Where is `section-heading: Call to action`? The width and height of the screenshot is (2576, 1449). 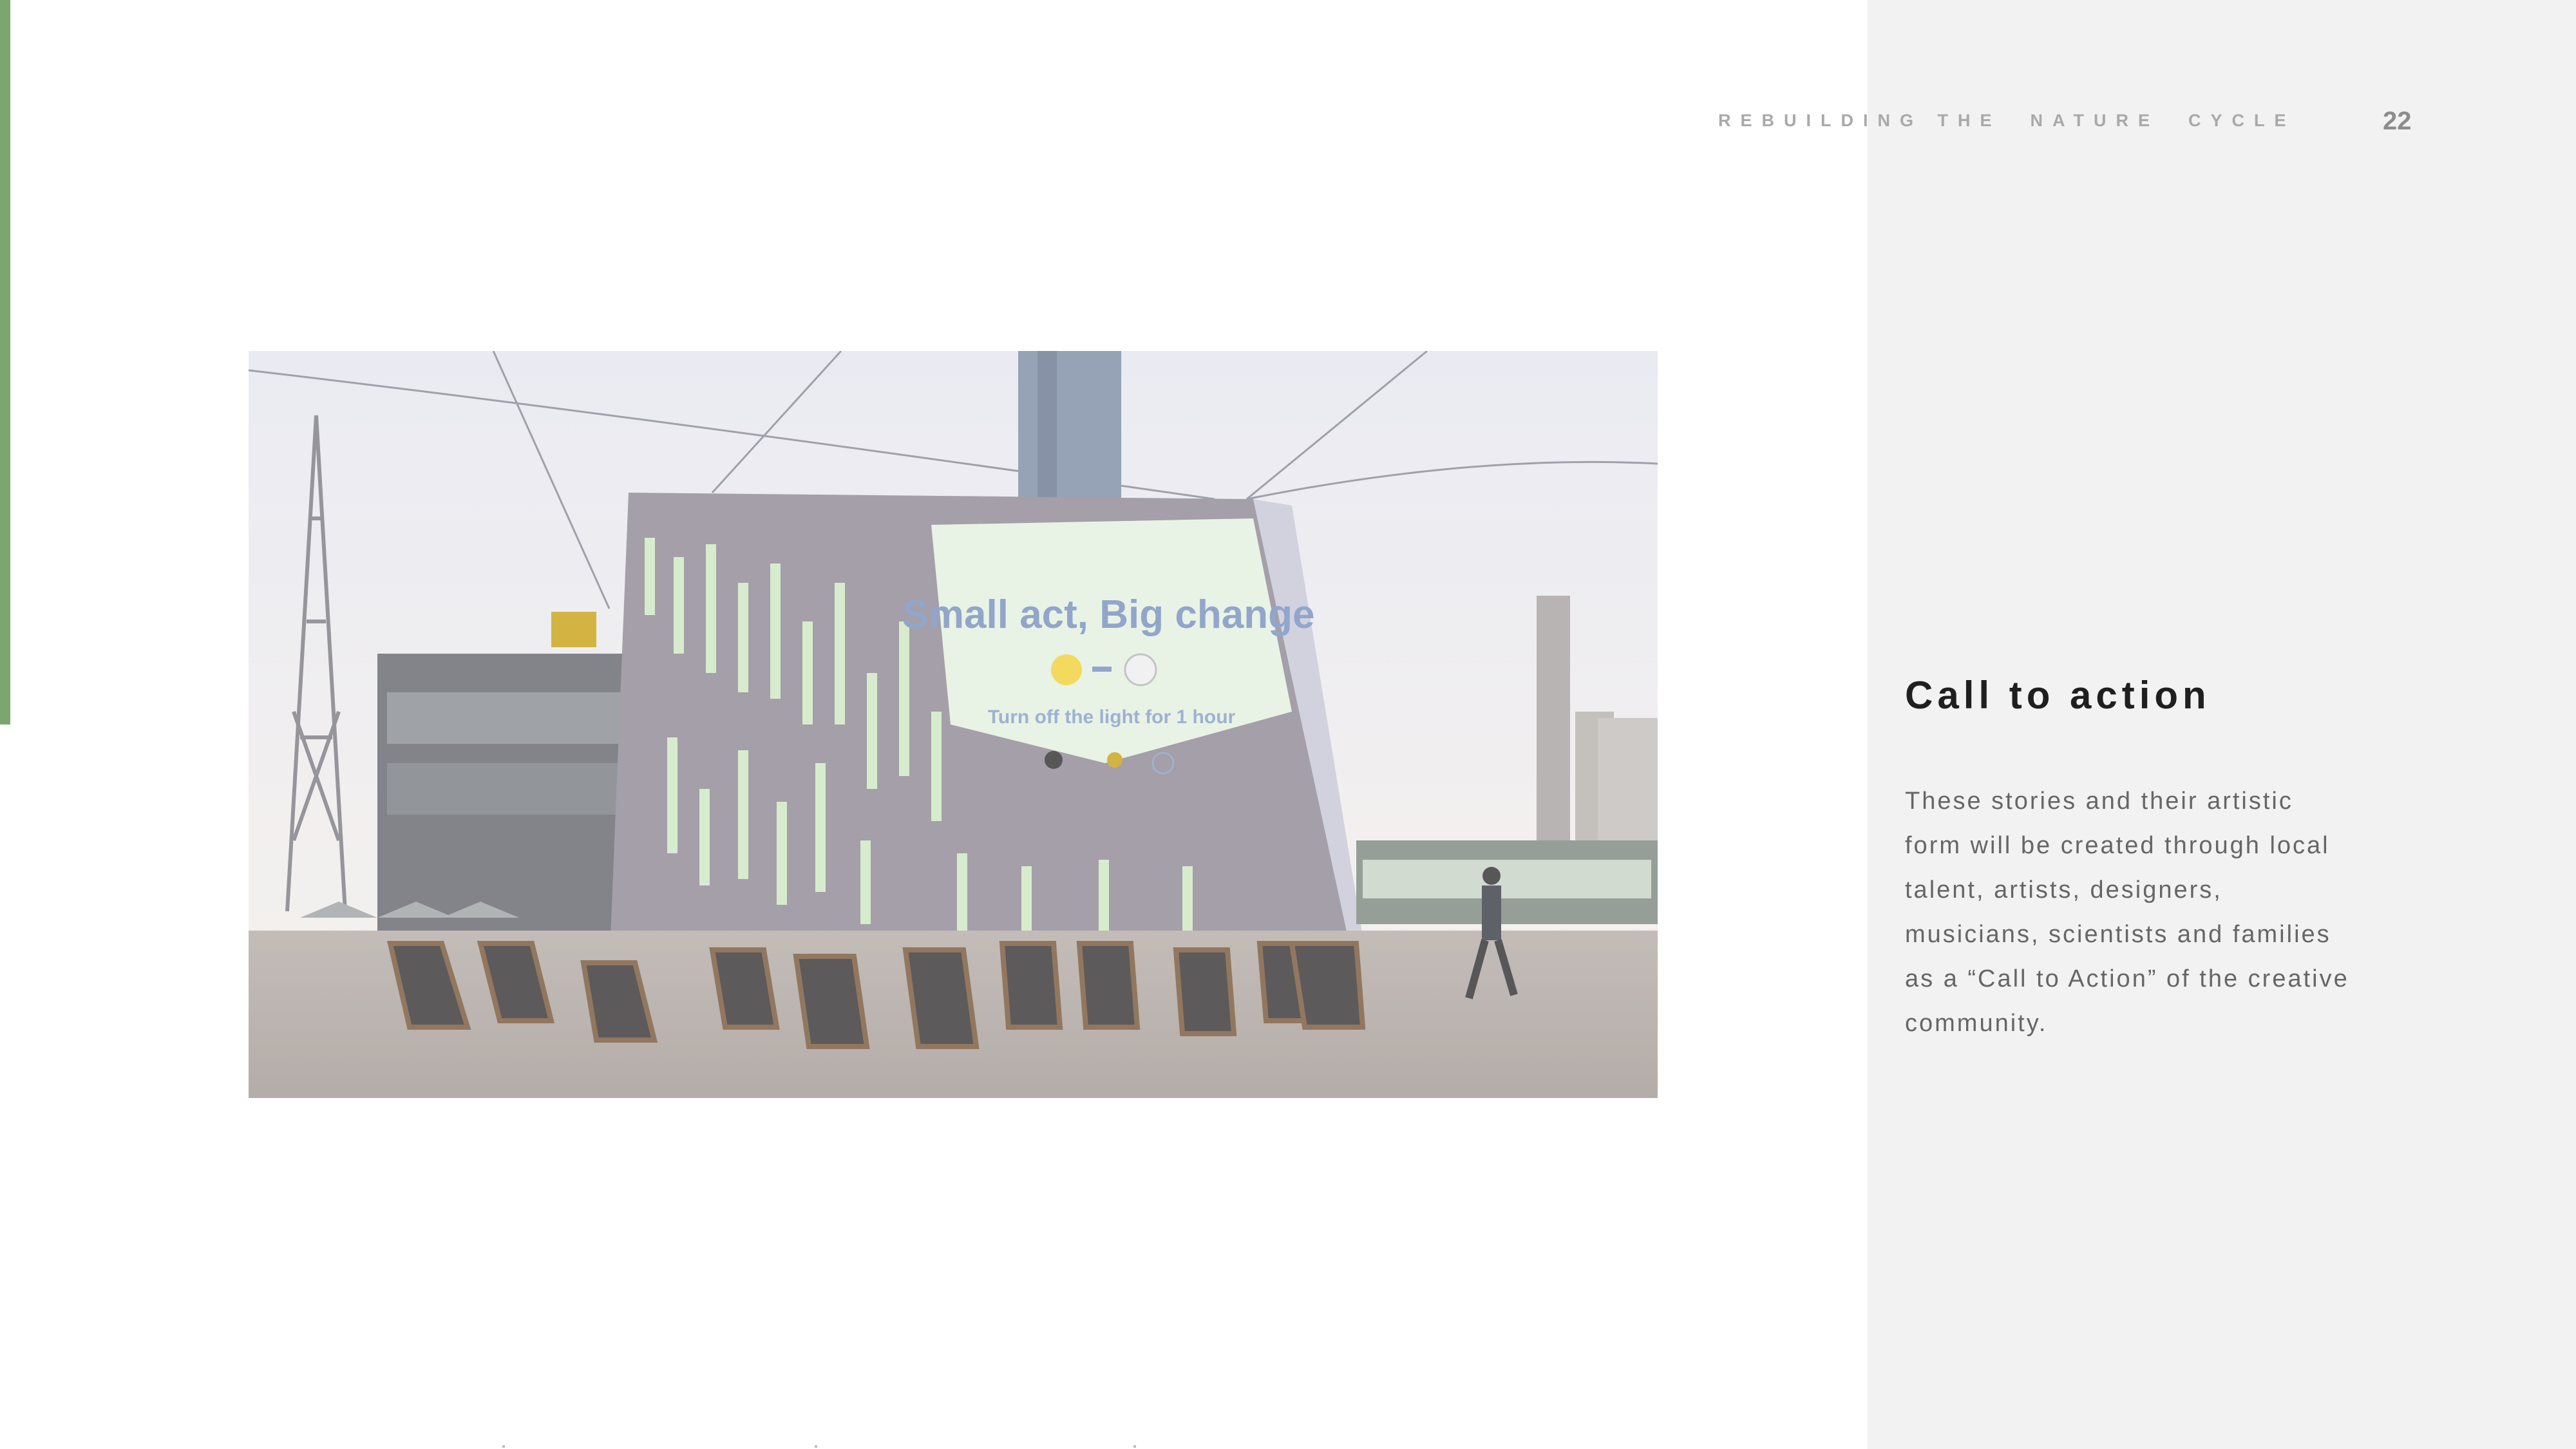
section-heading: Call to action is located at coordinates (2058, 695).